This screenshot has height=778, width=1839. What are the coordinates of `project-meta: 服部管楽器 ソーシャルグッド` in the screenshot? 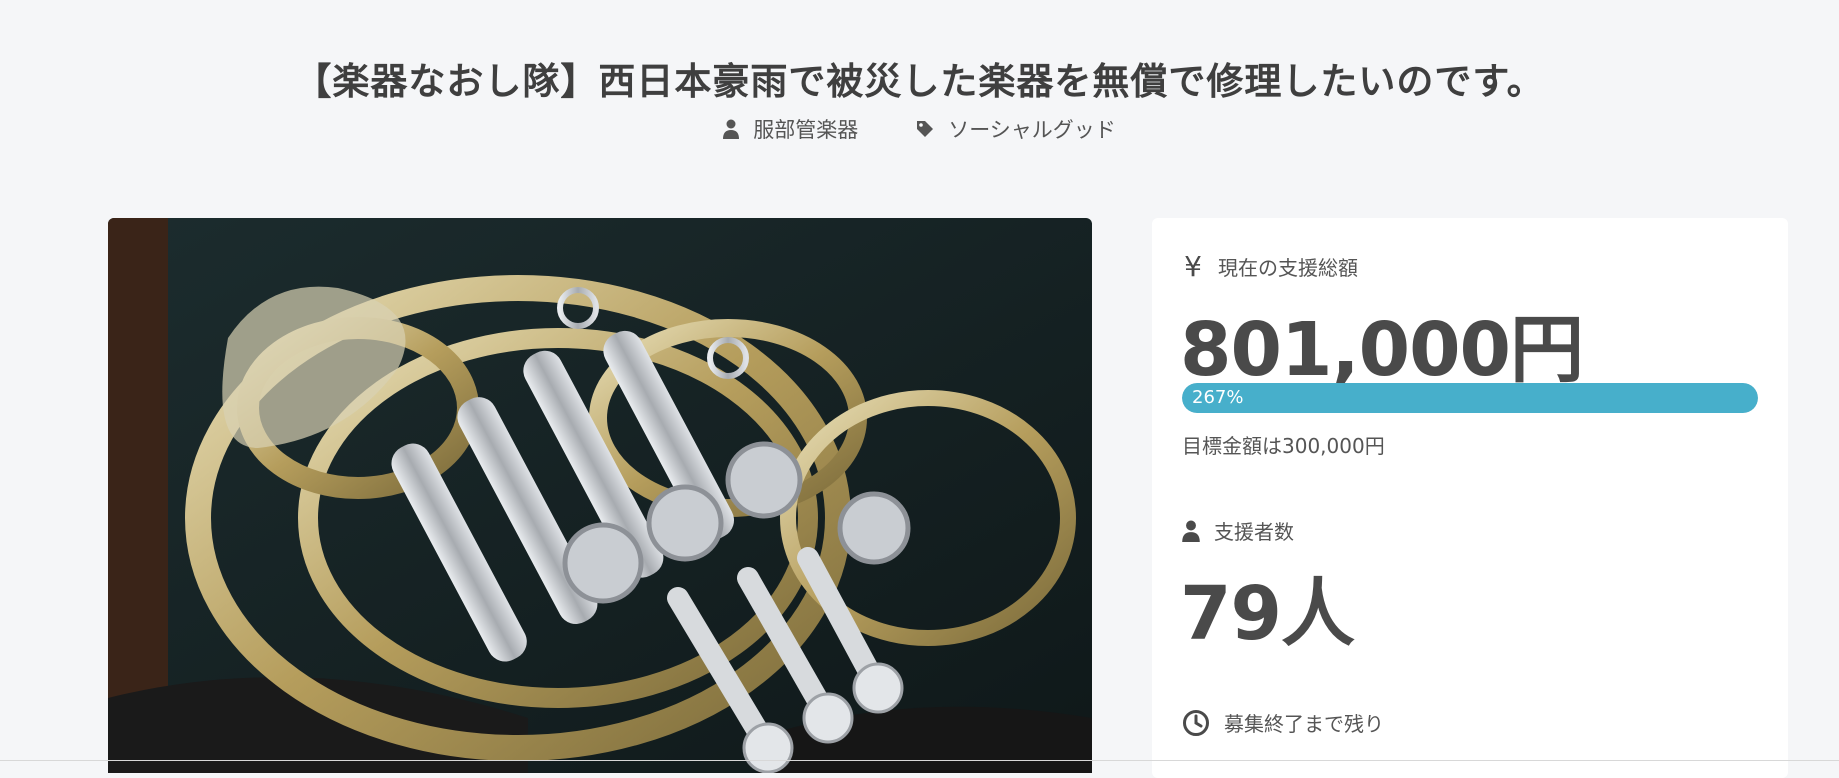 It's located at (919, 129).